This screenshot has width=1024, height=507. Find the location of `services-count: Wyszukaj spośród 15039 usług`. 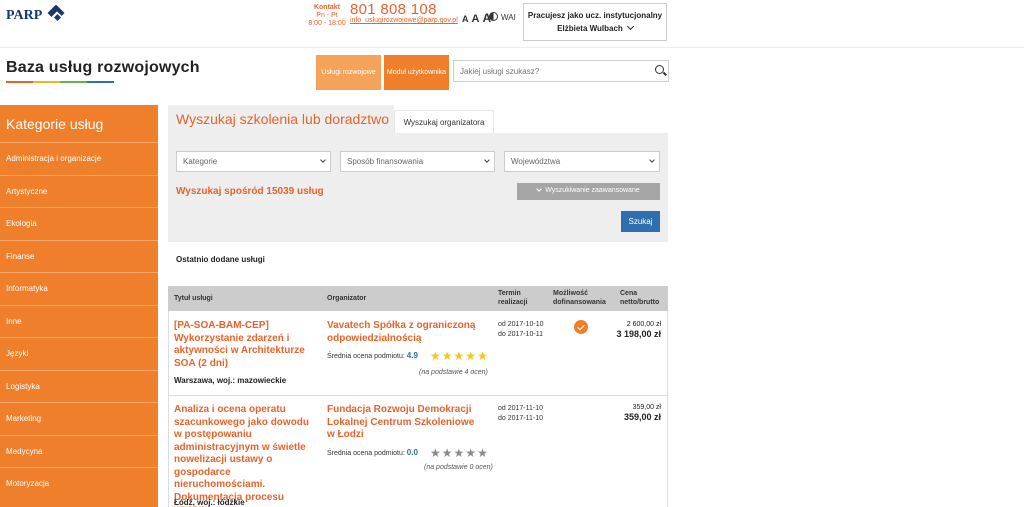

services-count: Wyszukaj spośród 15039 usług is located at coordinates (250, 191).